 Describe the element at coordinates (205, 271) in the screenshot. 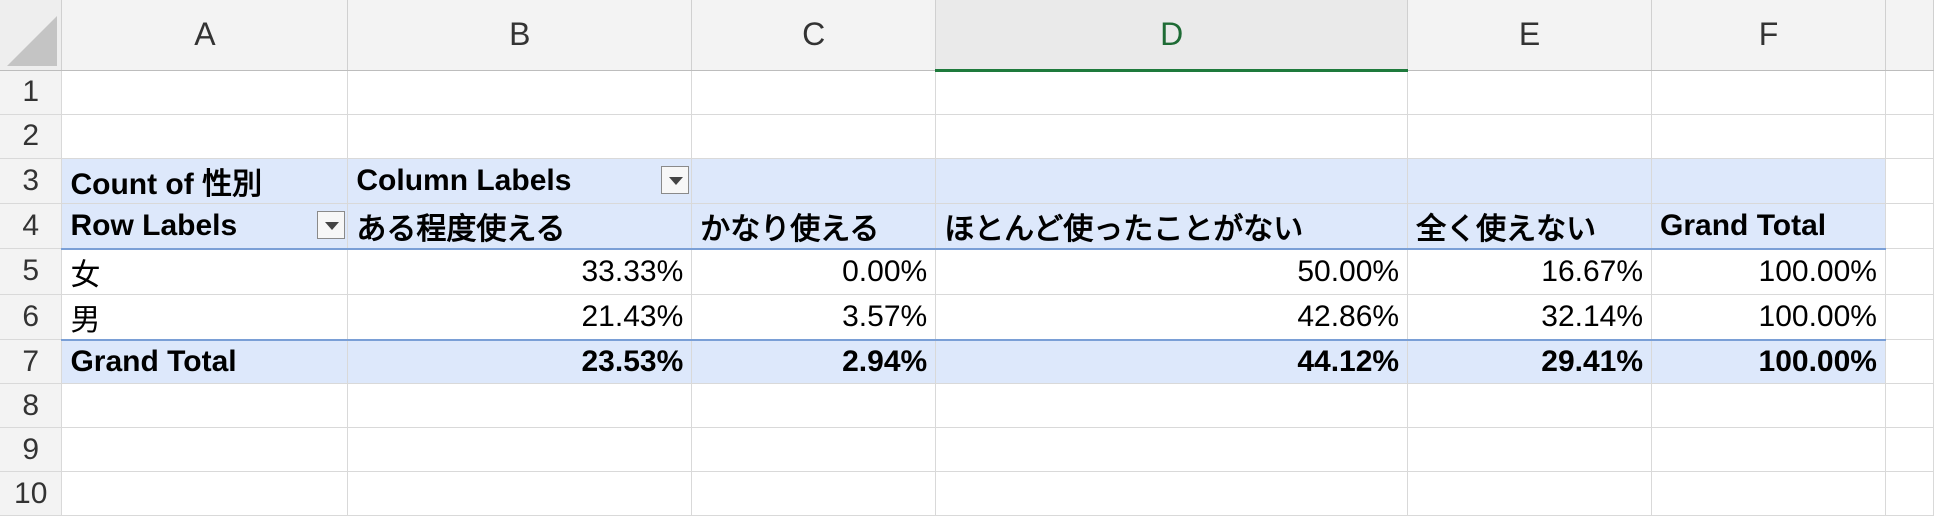

I see `pivot-row-label: 女` at that location.